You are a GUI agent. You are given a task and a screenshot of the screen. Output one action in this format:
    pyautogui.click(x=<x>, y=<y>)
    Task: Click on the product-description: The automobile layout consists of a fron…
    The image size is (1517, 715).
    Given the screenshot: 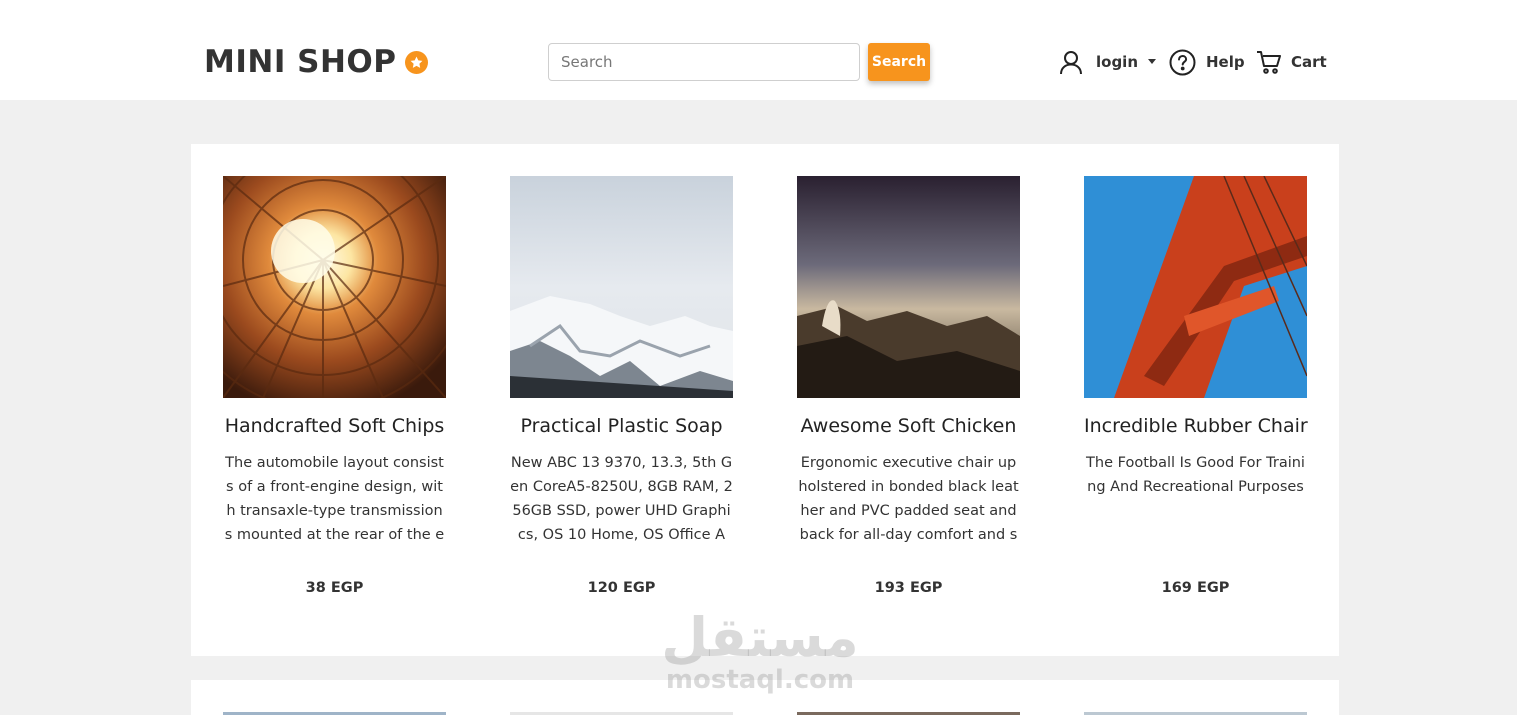 What is the action you would take?
    pyautogui.click(x=334, y=499)
    